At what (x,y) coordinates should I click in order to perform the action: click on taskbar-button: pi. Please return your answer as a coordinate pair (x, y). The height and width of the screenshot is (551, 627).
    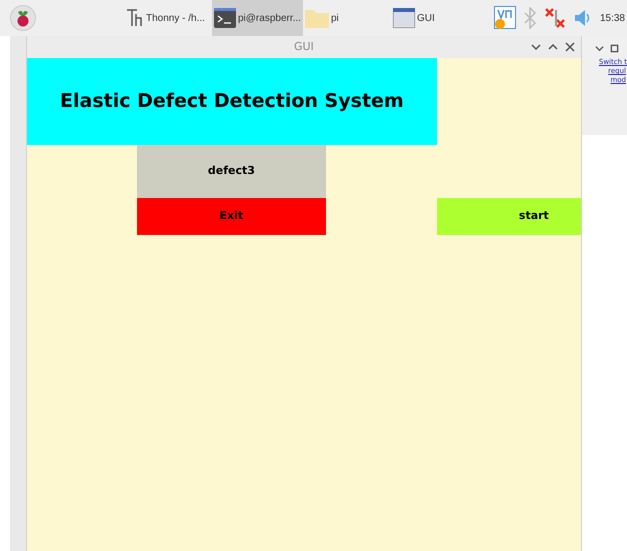
    Looking at the image, I should click on (346, 18).